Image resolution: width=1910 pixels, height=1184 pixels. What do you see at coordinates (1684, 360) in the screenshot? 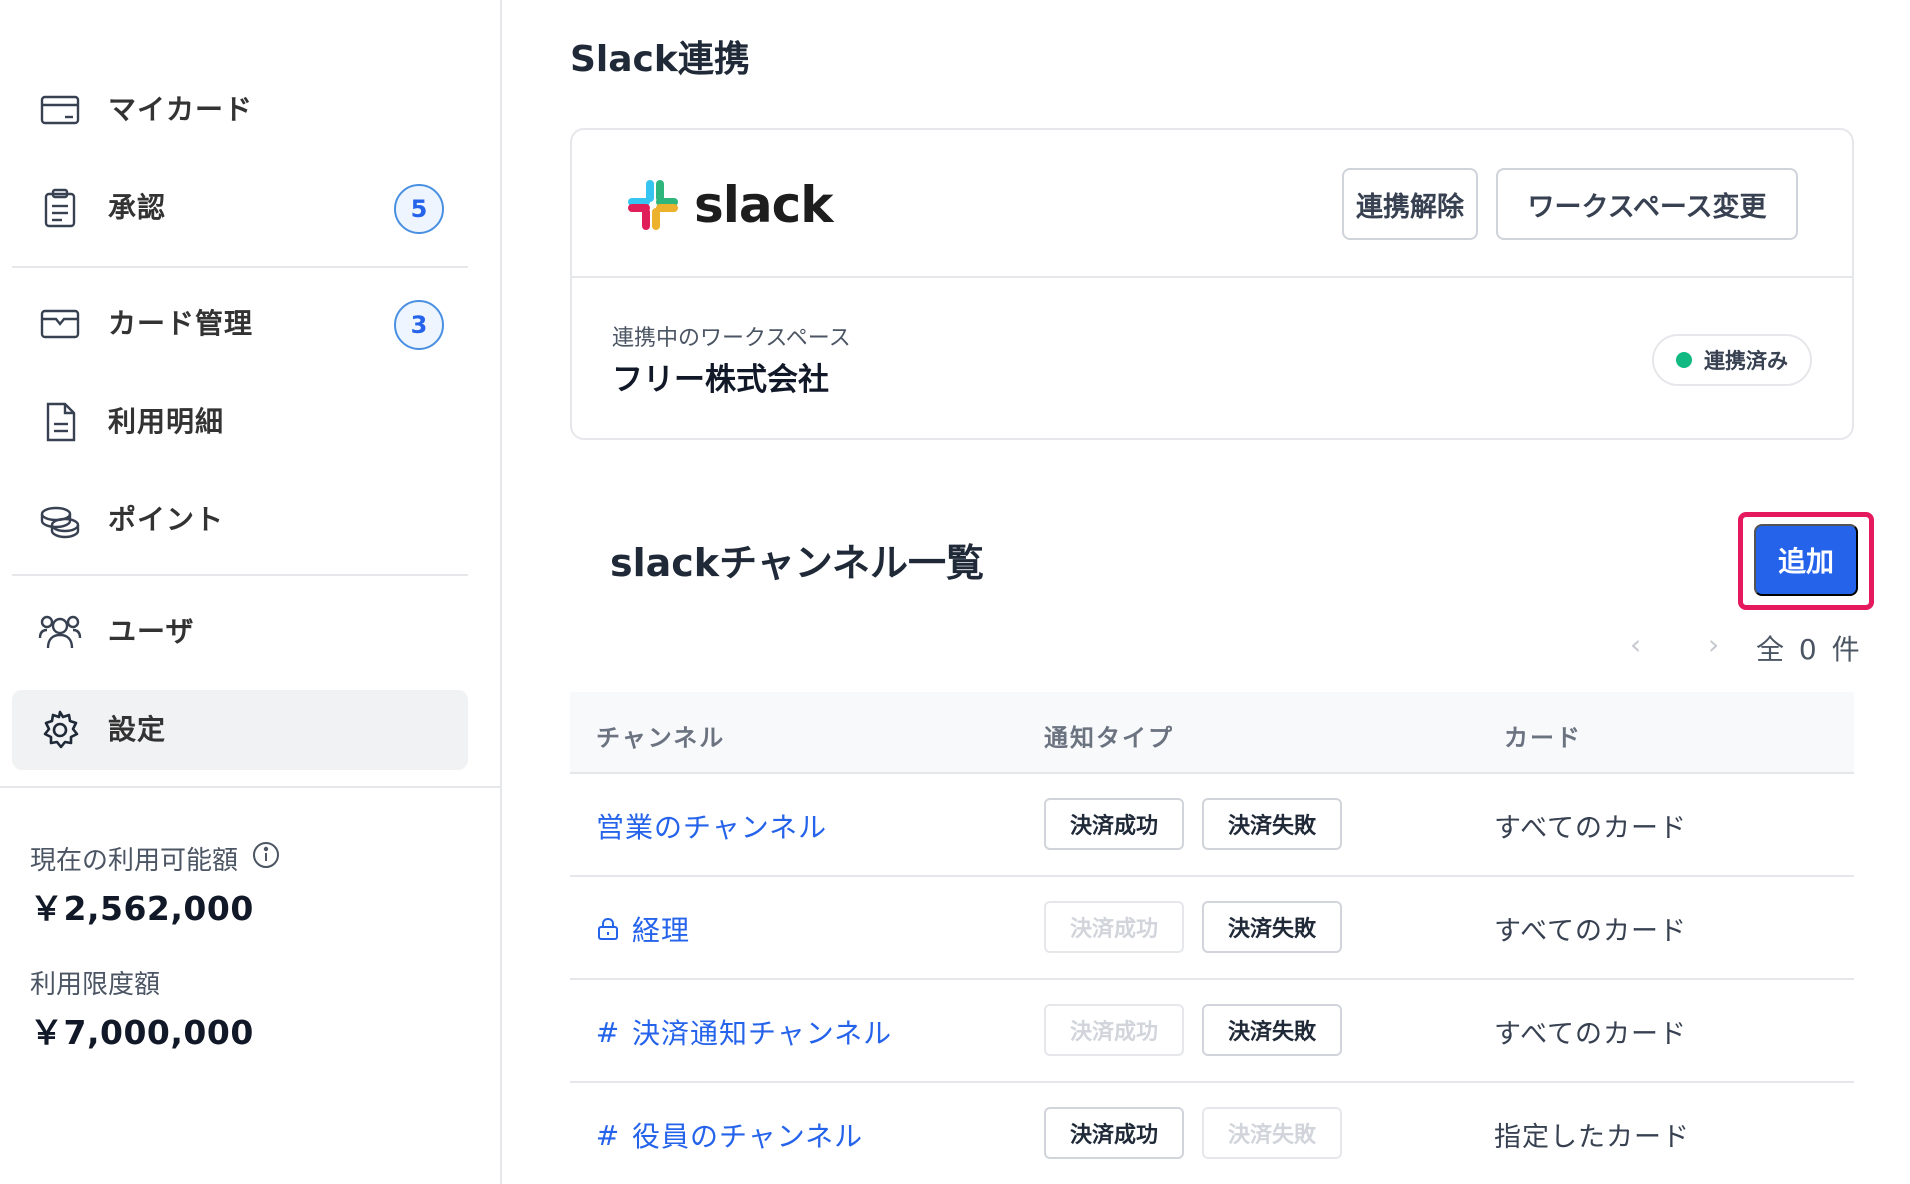
I see `status-dot-icon` at bounding box center [1684, 360].